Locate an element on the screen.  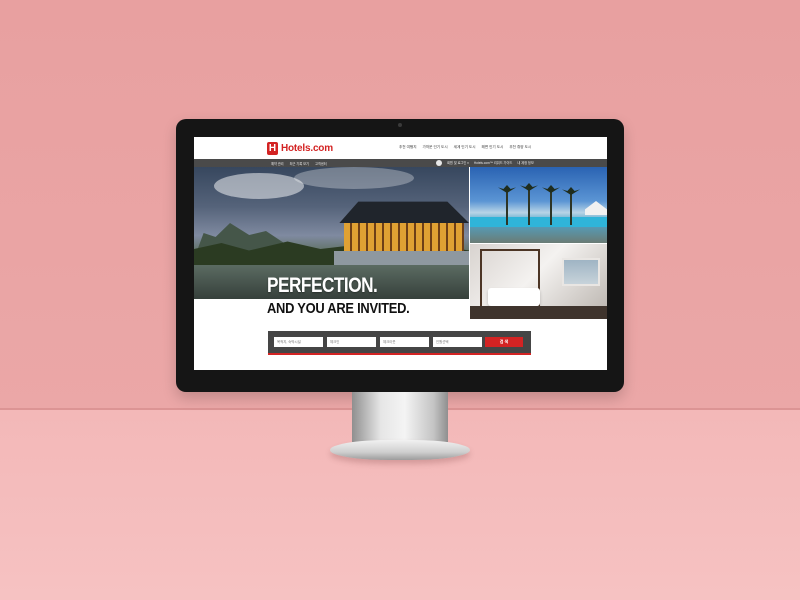
nav-link-nearby-cities: 가까운 인기 도시 is located at coordinates (435, 147).